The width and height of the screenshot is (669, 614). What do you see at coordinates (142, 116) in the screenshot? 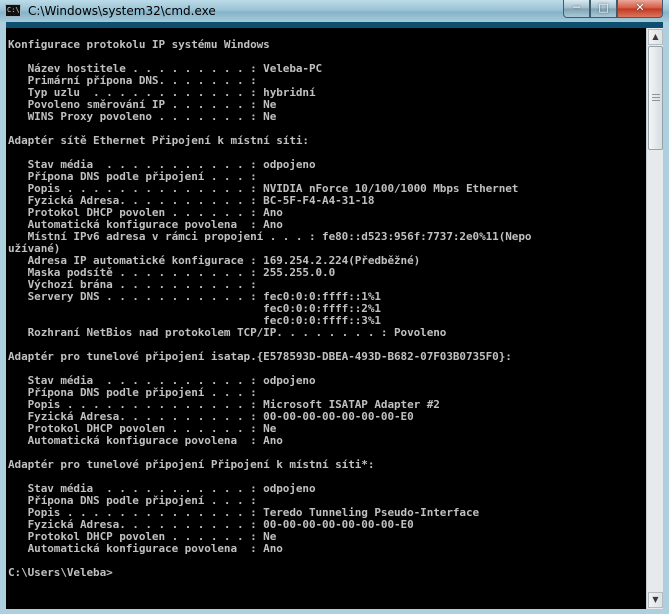
I see `console-line: WINS Proxy povoleno . . . . . . . : Ne` at bounding box center [142, 116].